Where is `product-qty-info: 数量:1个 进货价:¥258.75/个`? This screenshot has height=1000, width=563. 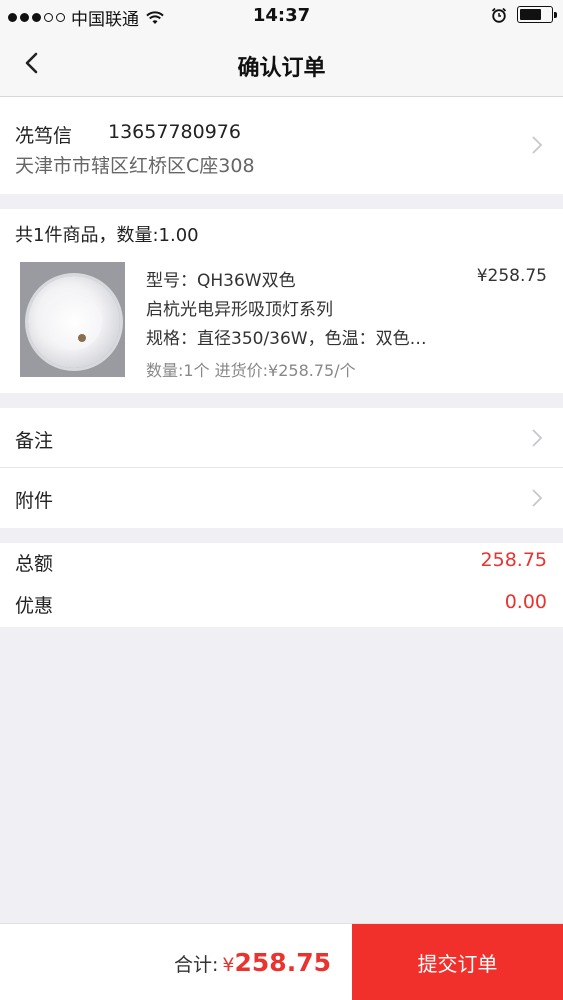 product-qty-info: 数量:1个 进货价:¥258.75/个 is located at coordinates (251, 370).